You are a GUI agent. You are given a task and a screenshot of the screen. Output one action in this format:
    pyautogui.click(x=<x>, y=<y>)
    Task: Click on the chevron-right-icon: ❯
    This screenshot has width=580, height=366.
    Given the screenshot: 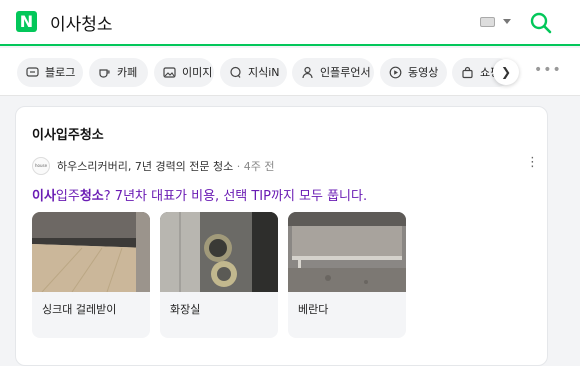 What is the action you would take?
    pyautogui.click(x=506, y=72)
    